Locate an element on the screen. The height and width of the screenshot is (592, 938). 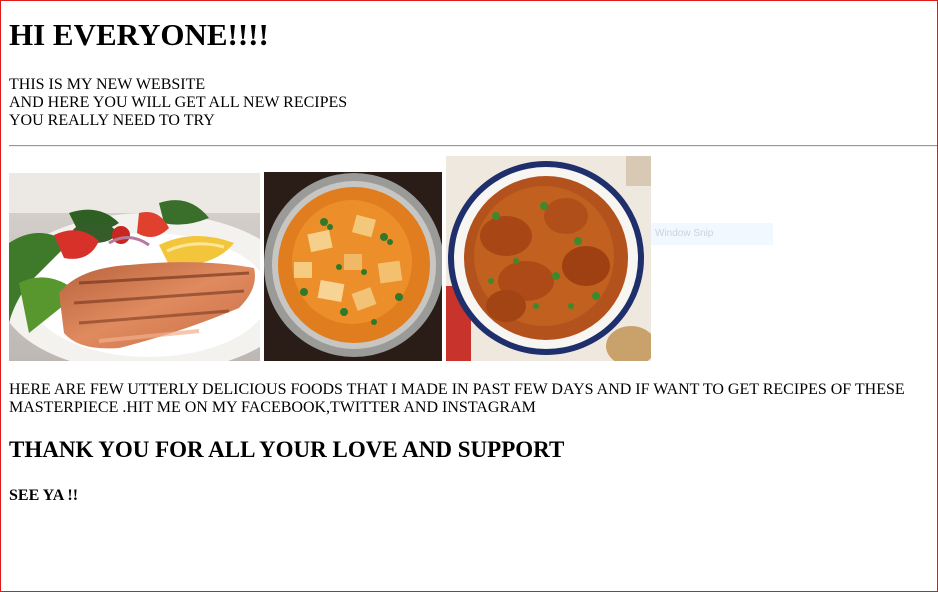
signoff-heading: SEE YA !! is located at coordinates (44, 495).